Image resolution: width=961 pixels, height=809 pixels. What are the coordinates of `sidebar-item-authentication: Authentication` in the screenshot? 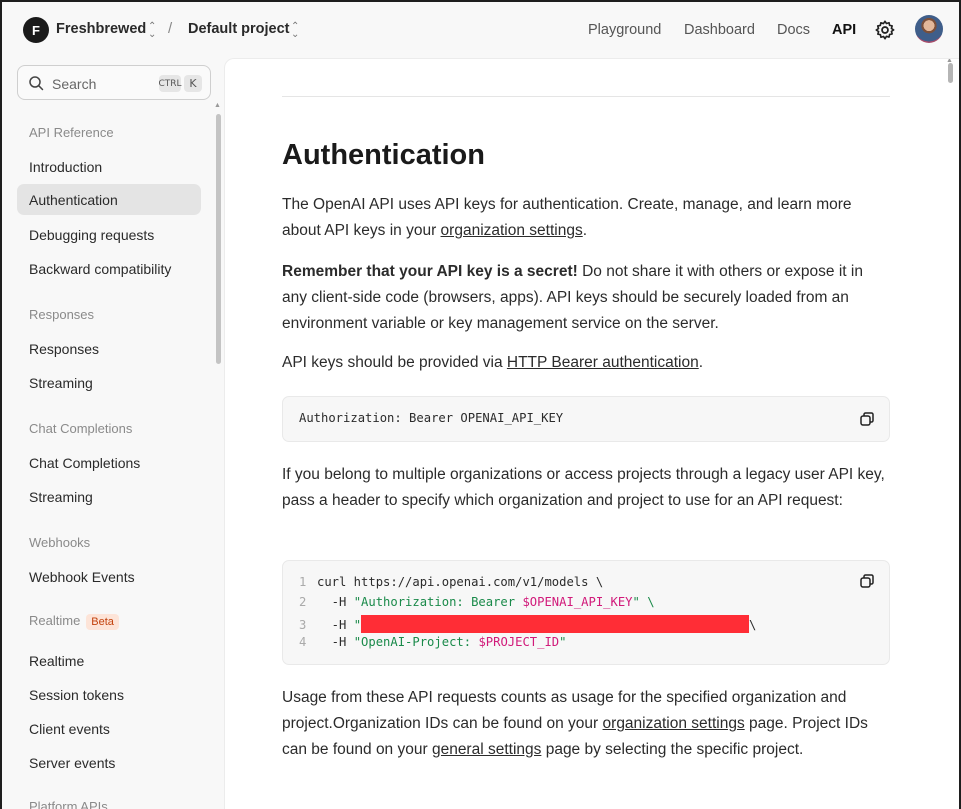 It's located at (109, 199).